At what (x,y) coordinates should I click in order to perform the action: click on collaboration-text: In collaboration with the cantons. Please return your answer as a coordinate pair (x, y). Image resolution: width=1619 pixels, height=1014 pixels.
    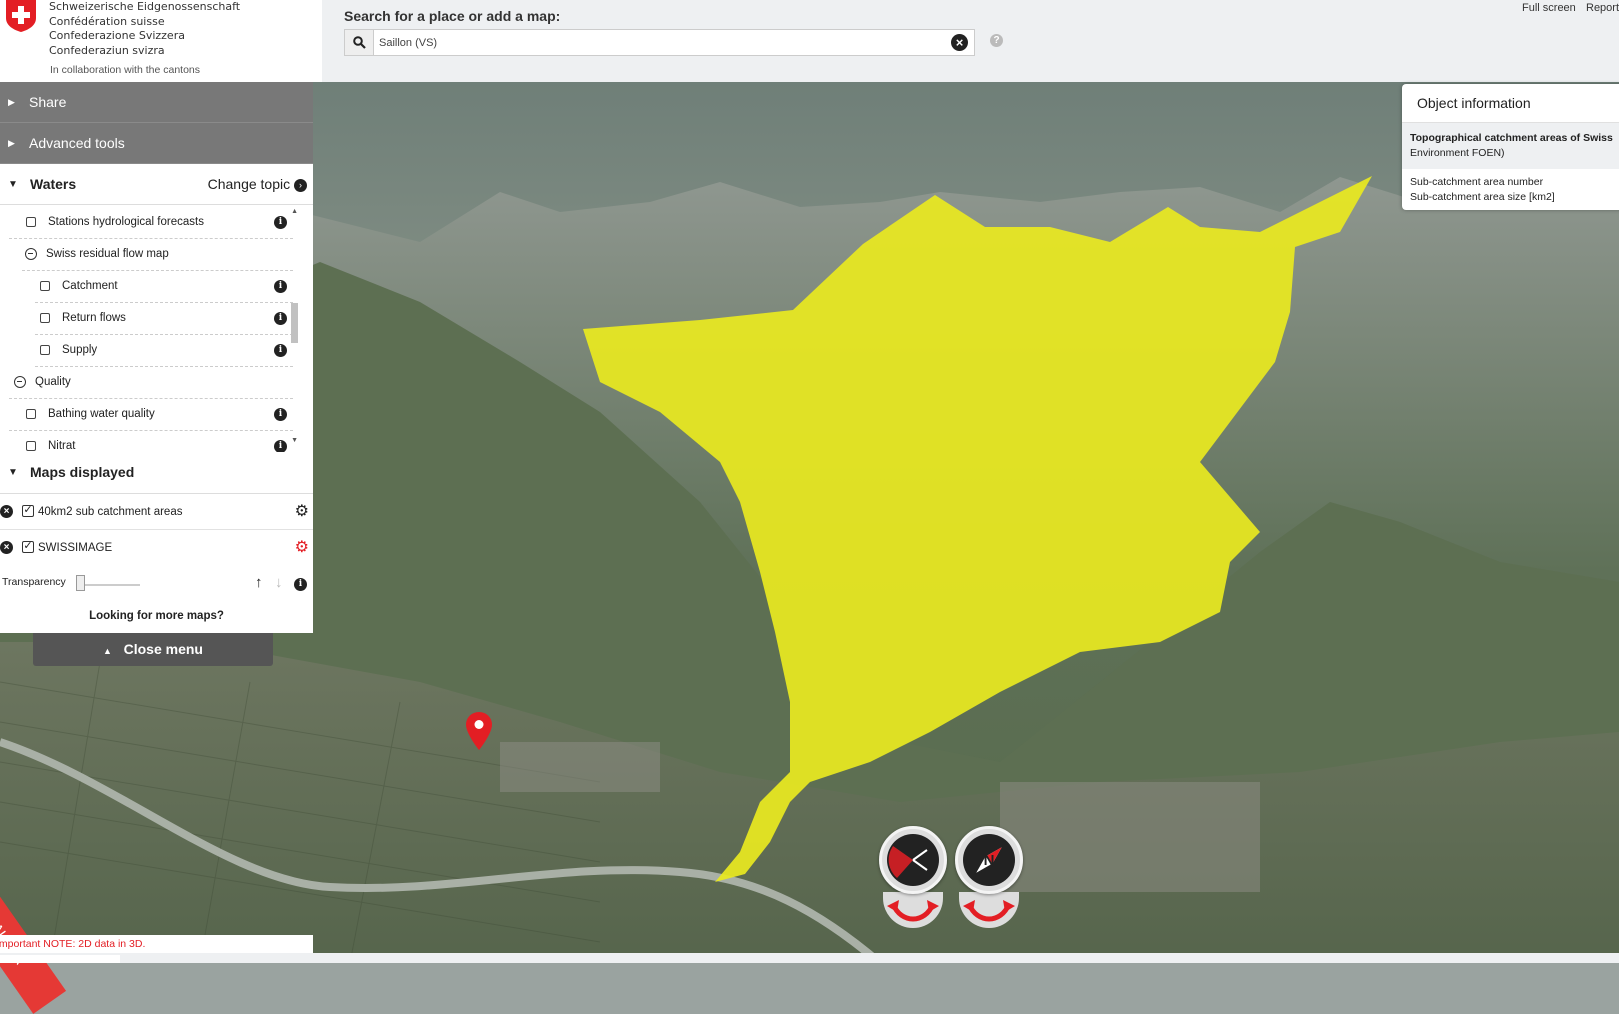
    Looking at the image, I should click on (125, 70).